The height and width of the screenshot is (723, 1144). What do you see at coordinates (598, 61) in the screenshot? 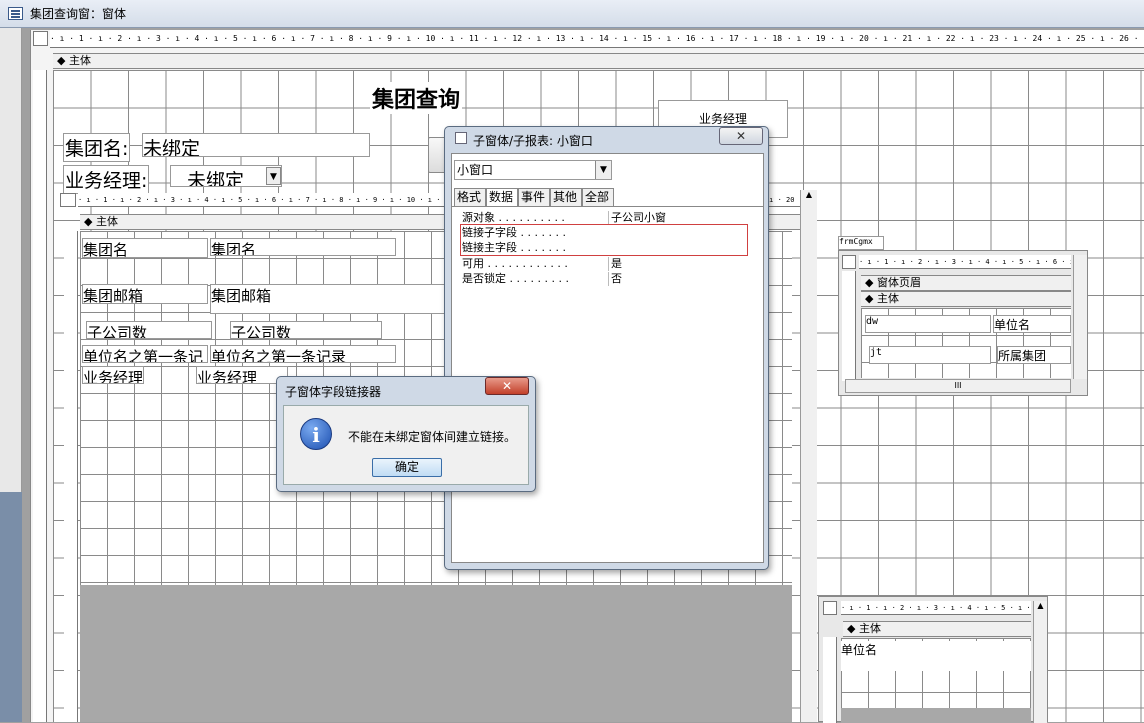
I see `section-bar-main: ◆ 主体` at bounding box center [598, 61].